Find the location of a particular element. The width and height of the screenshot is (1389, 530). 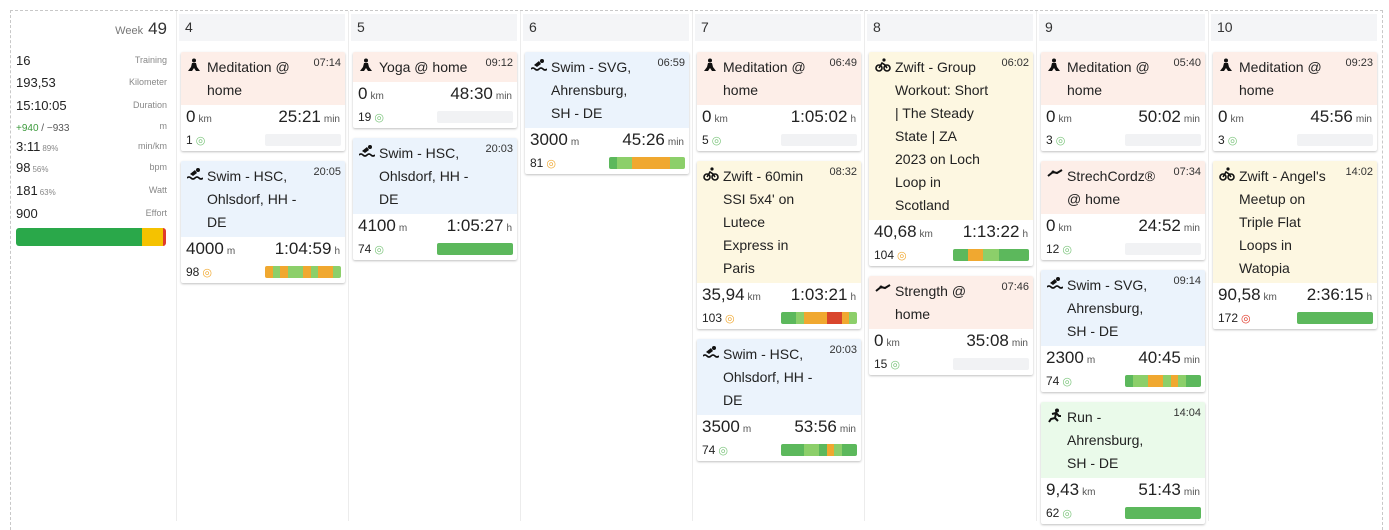

activity-header: Meditation @ home 09:23 is located at coordinates (1295, 78).